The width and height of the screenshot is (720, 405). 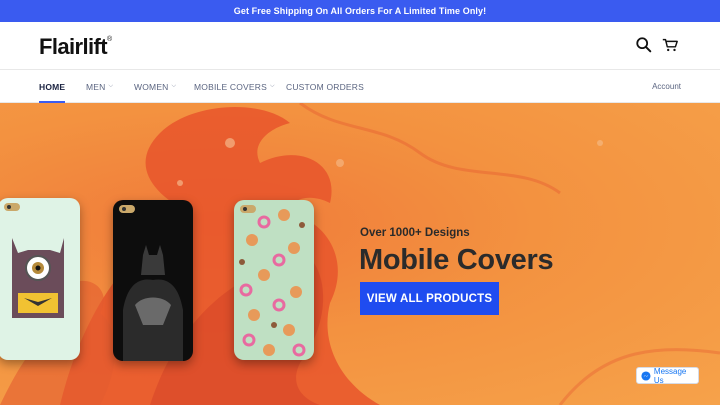 I want to click on nav-item-label: HOME, so click(x=52, y=87).